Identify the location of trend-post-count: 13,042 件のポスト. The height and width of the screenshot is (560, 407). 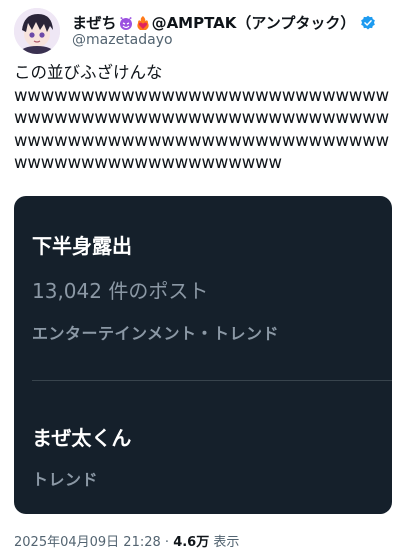
(120, 291).